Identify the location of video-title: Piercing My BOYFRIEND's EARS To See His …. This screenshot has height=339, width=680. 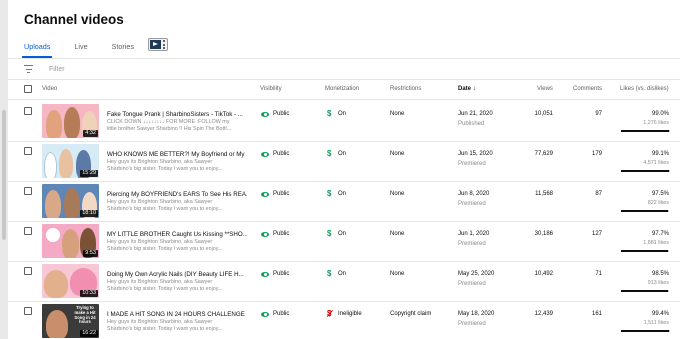
(177, 194).